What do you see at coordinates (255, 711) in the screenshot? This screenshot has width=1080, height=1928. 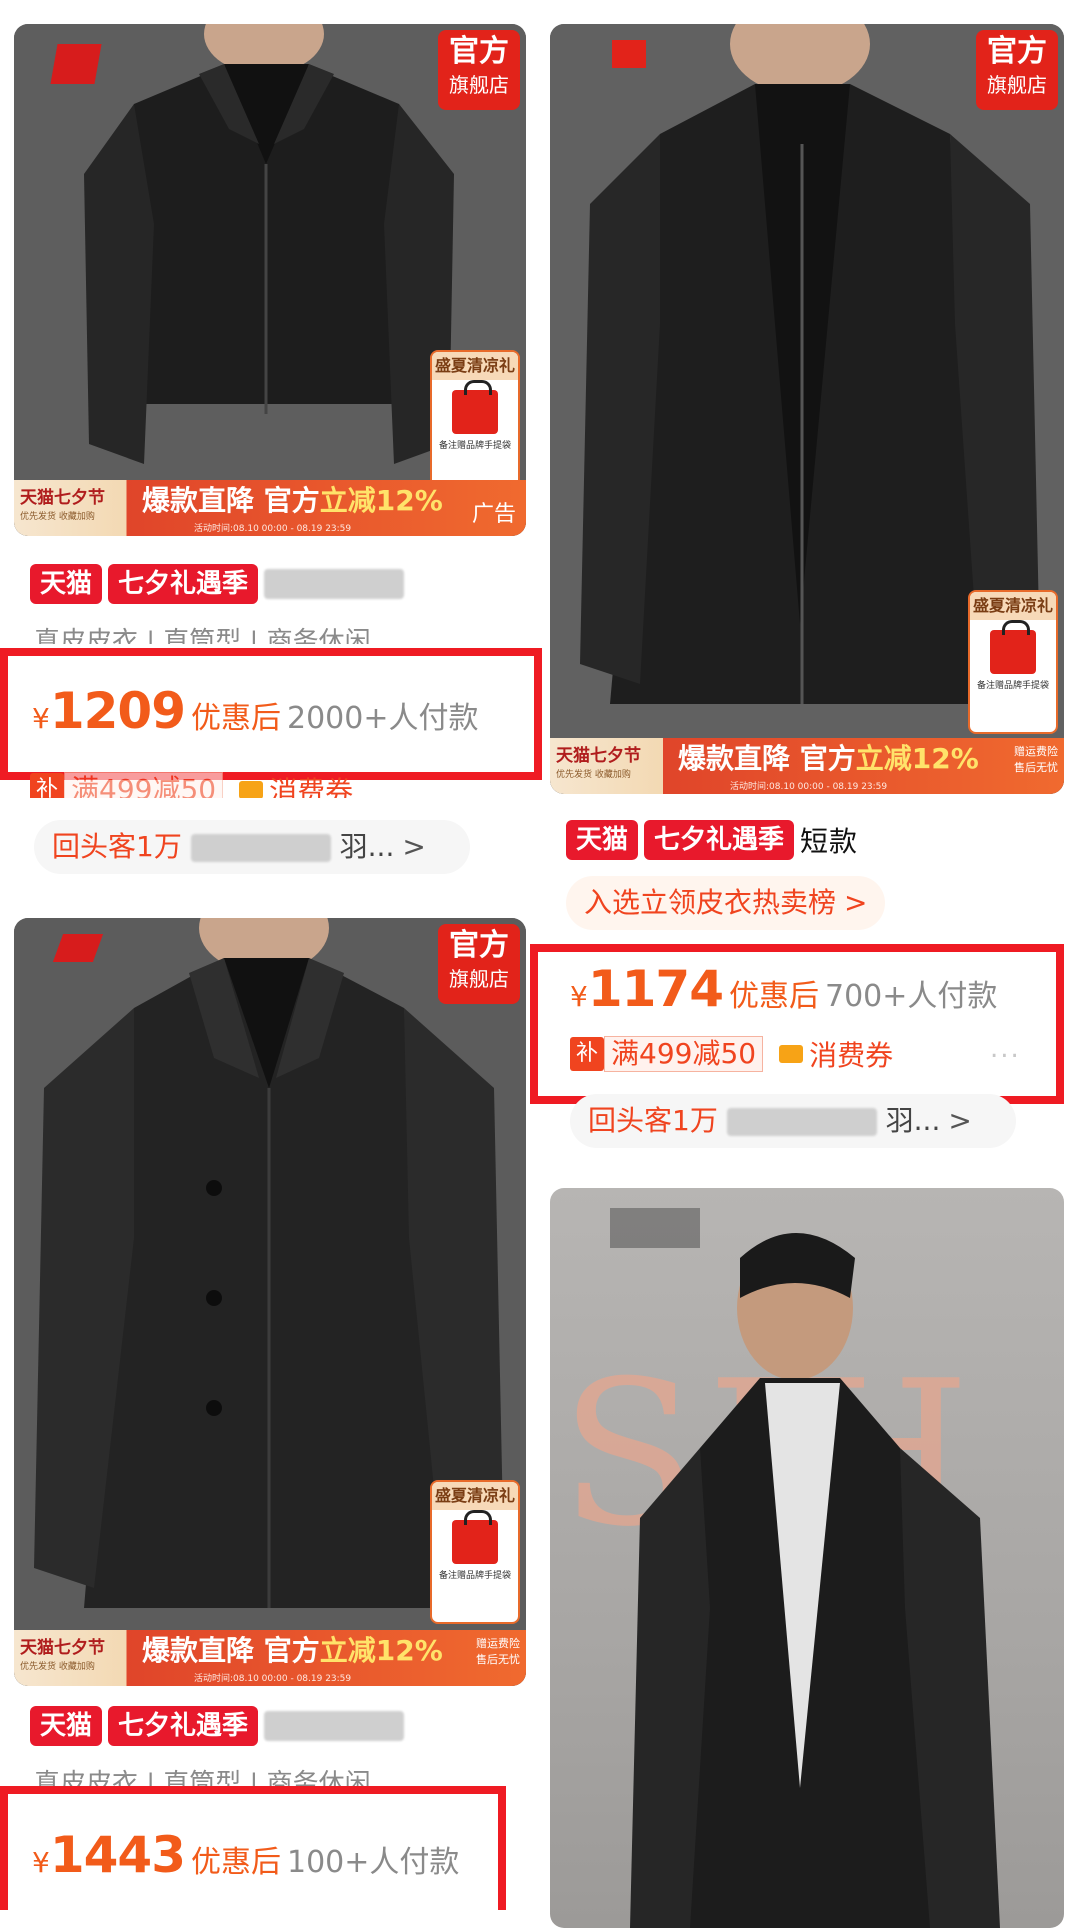 I see `price-row-1: ¥1209 优惠后 2000+人付款` at bounding box center [255, 711].